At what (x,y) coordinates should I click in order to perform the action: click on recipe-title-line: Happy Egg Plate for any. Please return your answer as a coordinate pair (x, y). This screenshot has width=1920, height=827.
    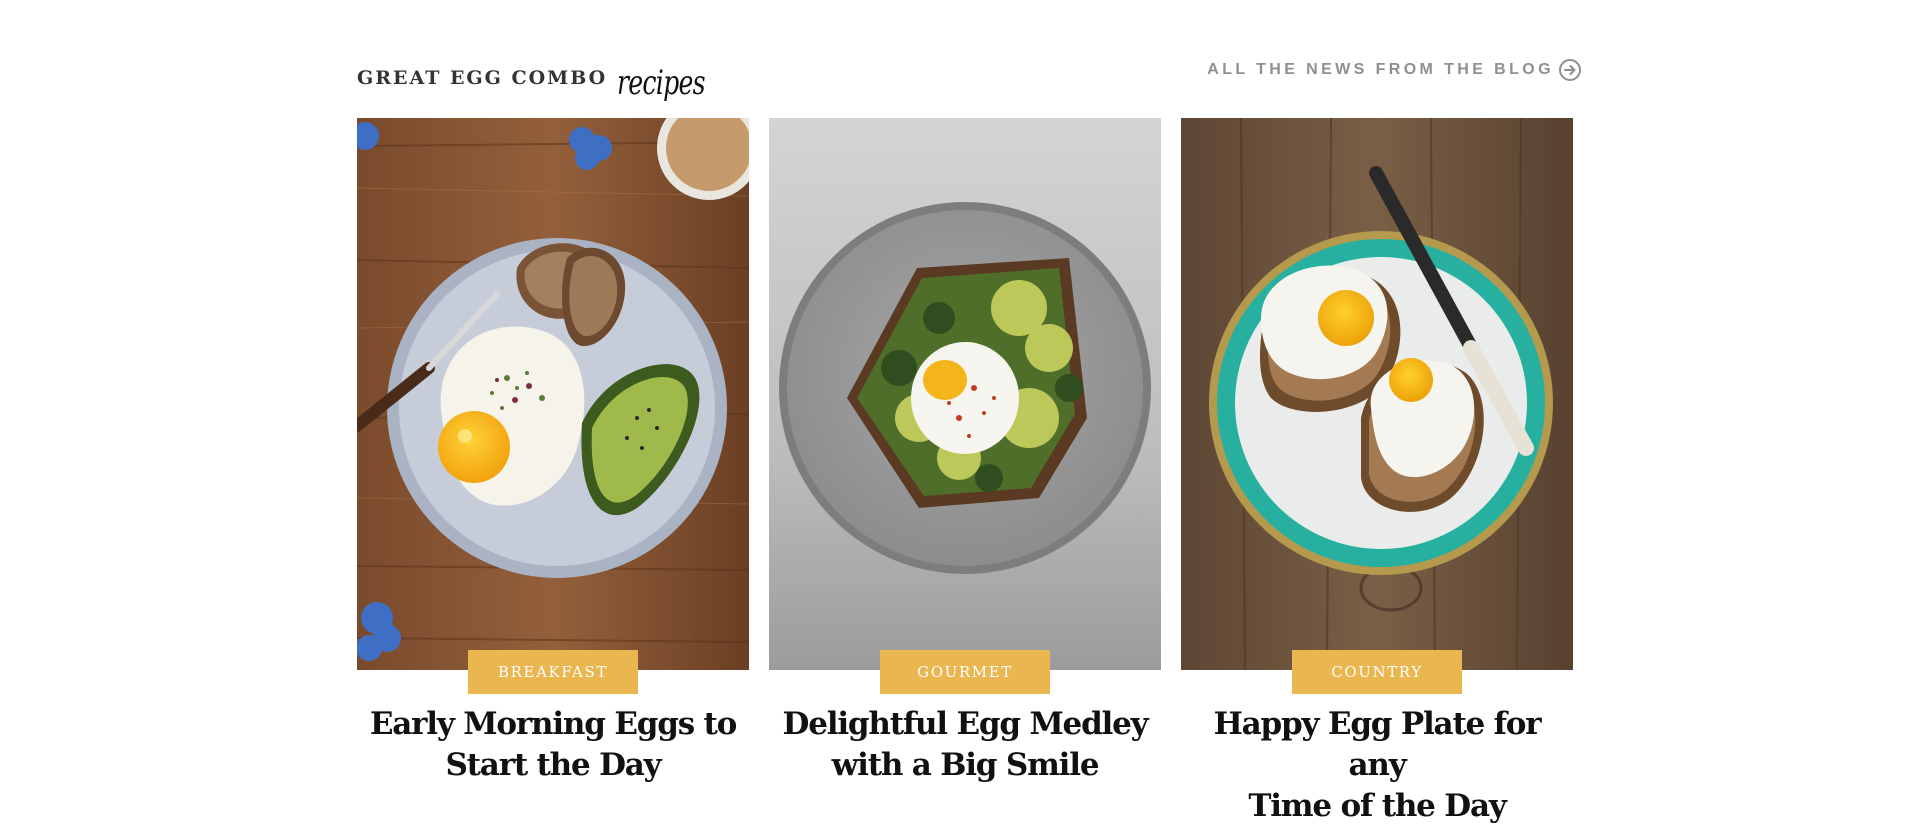
    Looking at the image, I should click on (1377, 744).